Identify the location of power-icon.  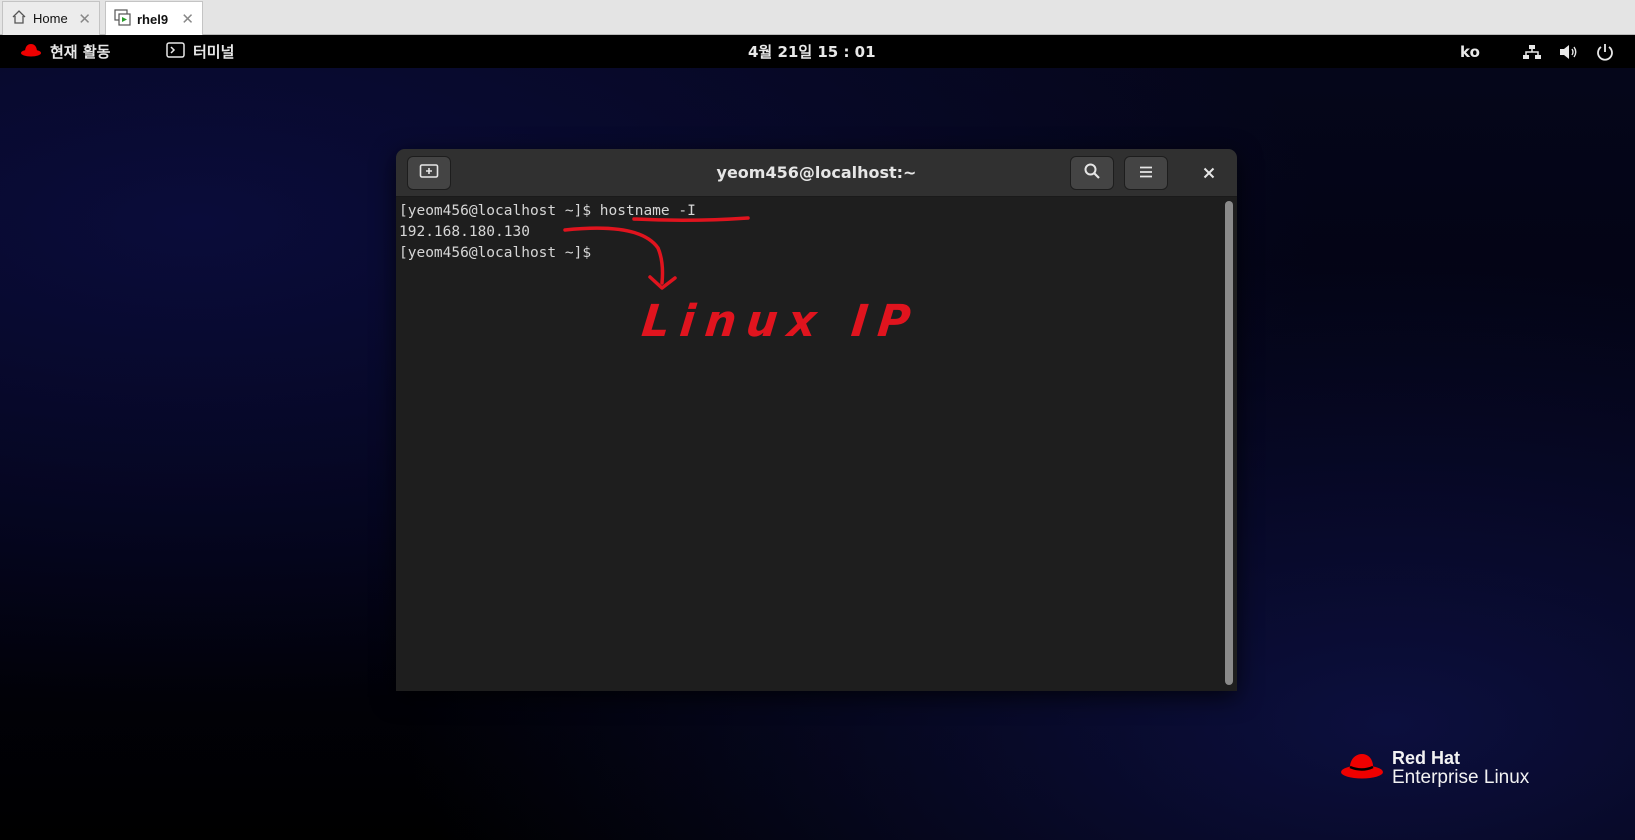
(1605, 51).